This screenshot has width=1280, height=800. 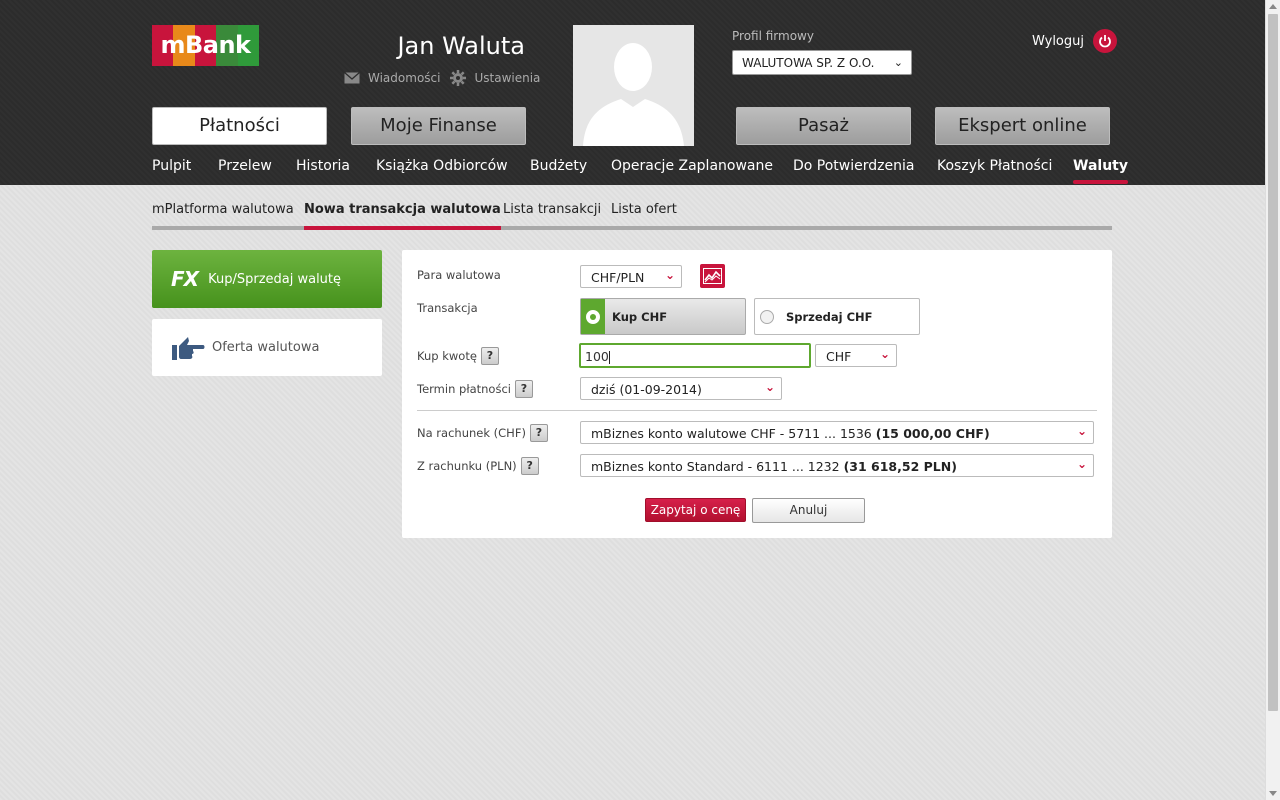 I want to click on main-button-passage: Pasaż, so click(x=823, y=126).